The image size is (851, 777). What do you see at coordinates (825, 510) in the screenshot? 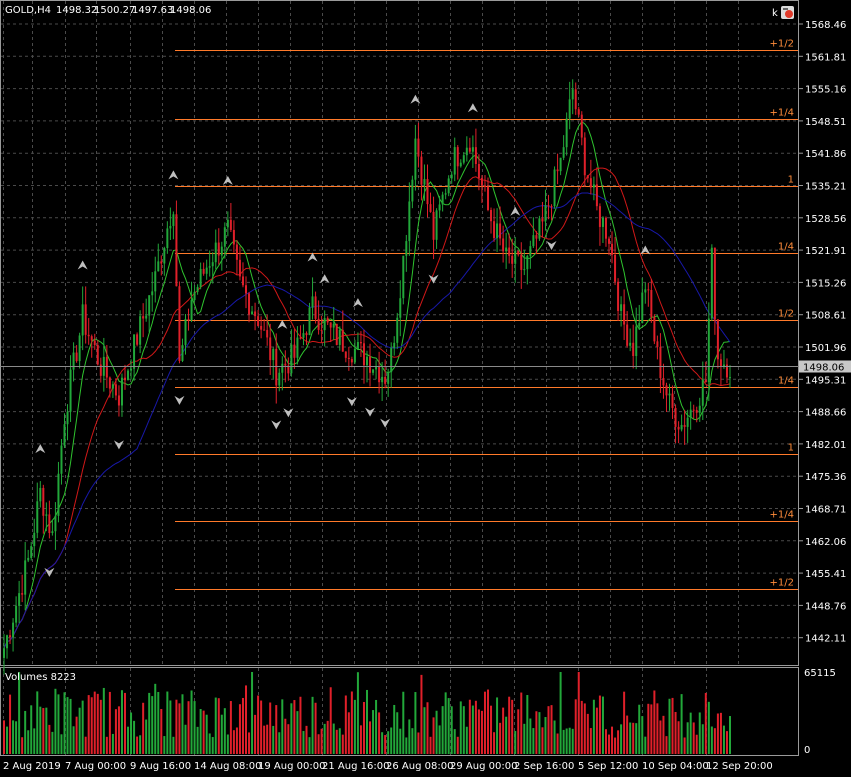
I see `price-tick-label: 1468.71` at bounding box center [825, 510].